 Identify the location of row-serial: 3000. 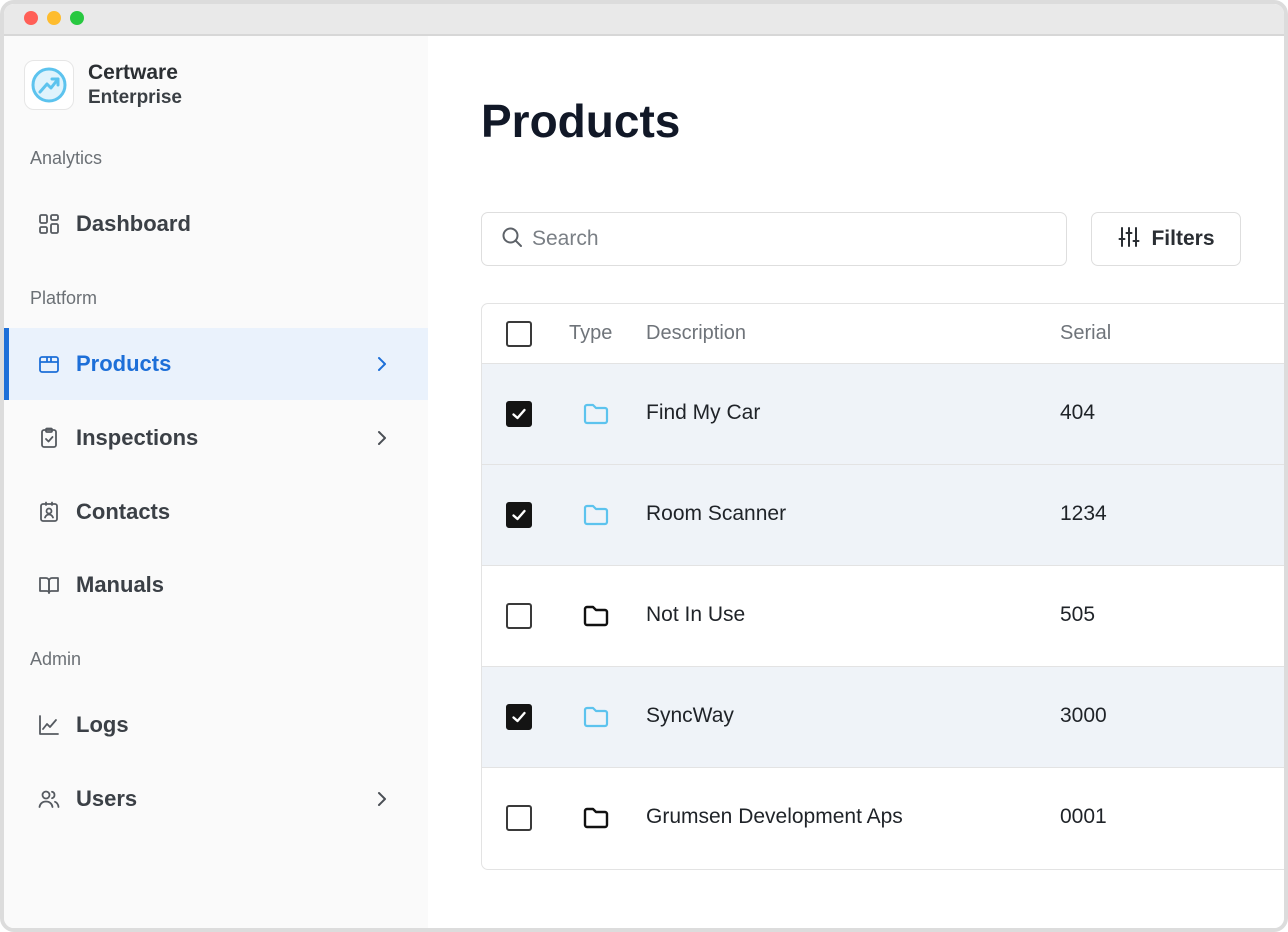
(1083, 715).